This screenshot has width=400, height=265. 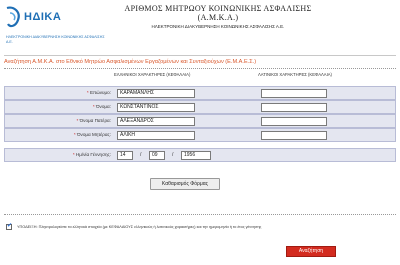 I want to click on birth-month-input: 09, so click(x=157, y=155).